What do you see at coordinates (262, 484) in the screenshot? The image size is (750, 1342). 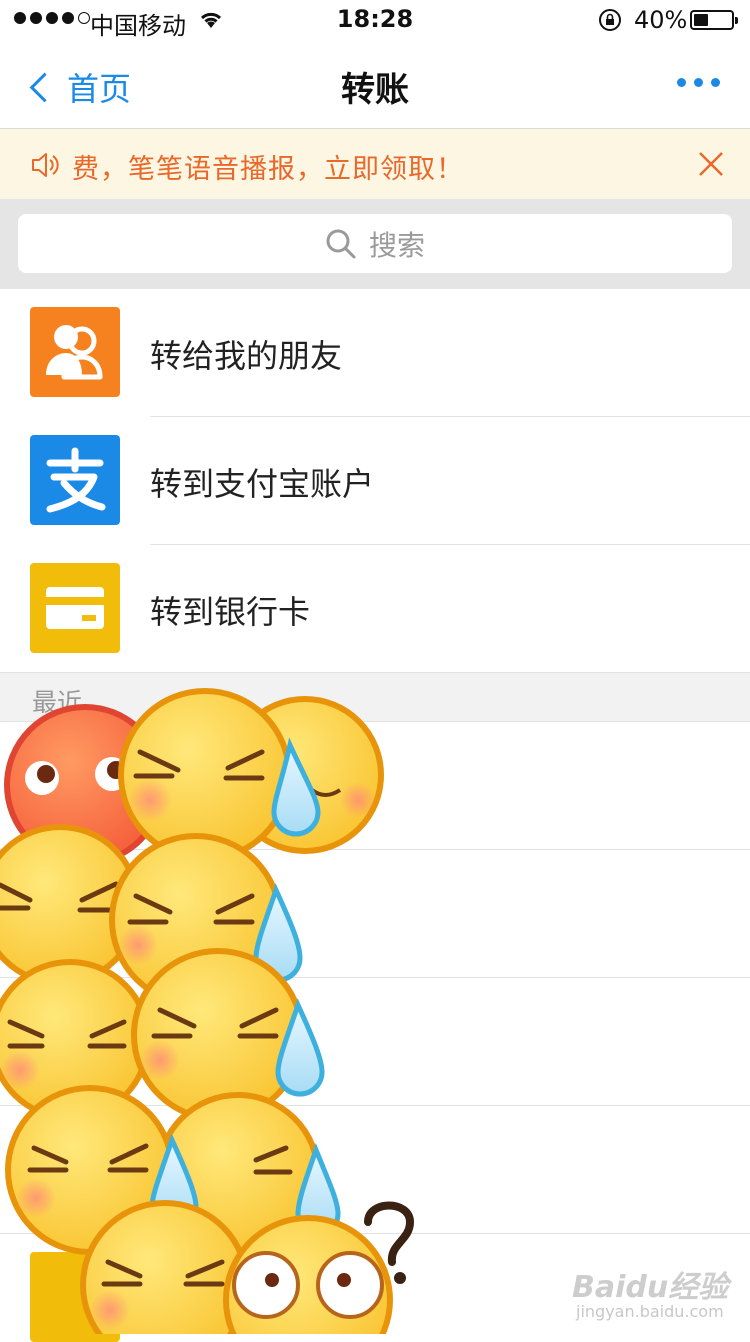 I see `menu-item-label: 转到支付宝账户` at bounding box center [262, 484].